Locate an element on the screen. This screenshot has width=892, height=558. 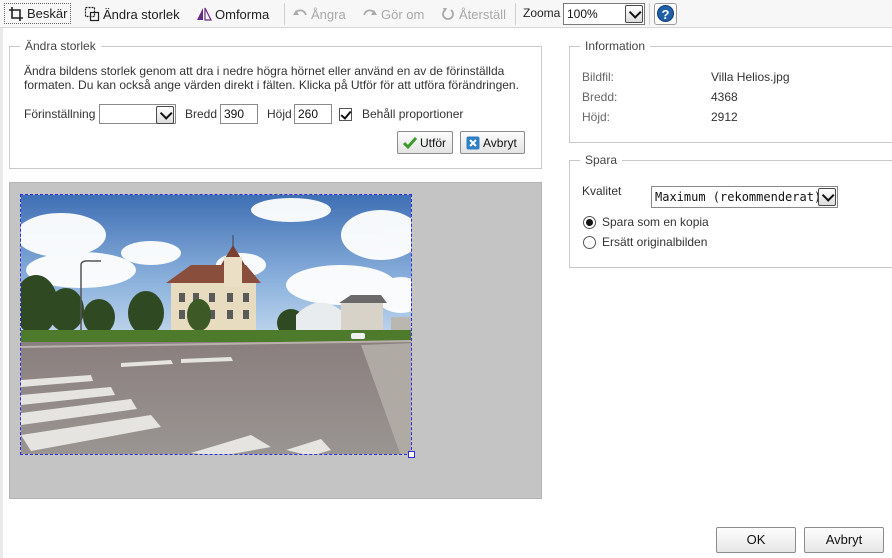
crop-icon is located at coordinates (16, 14).